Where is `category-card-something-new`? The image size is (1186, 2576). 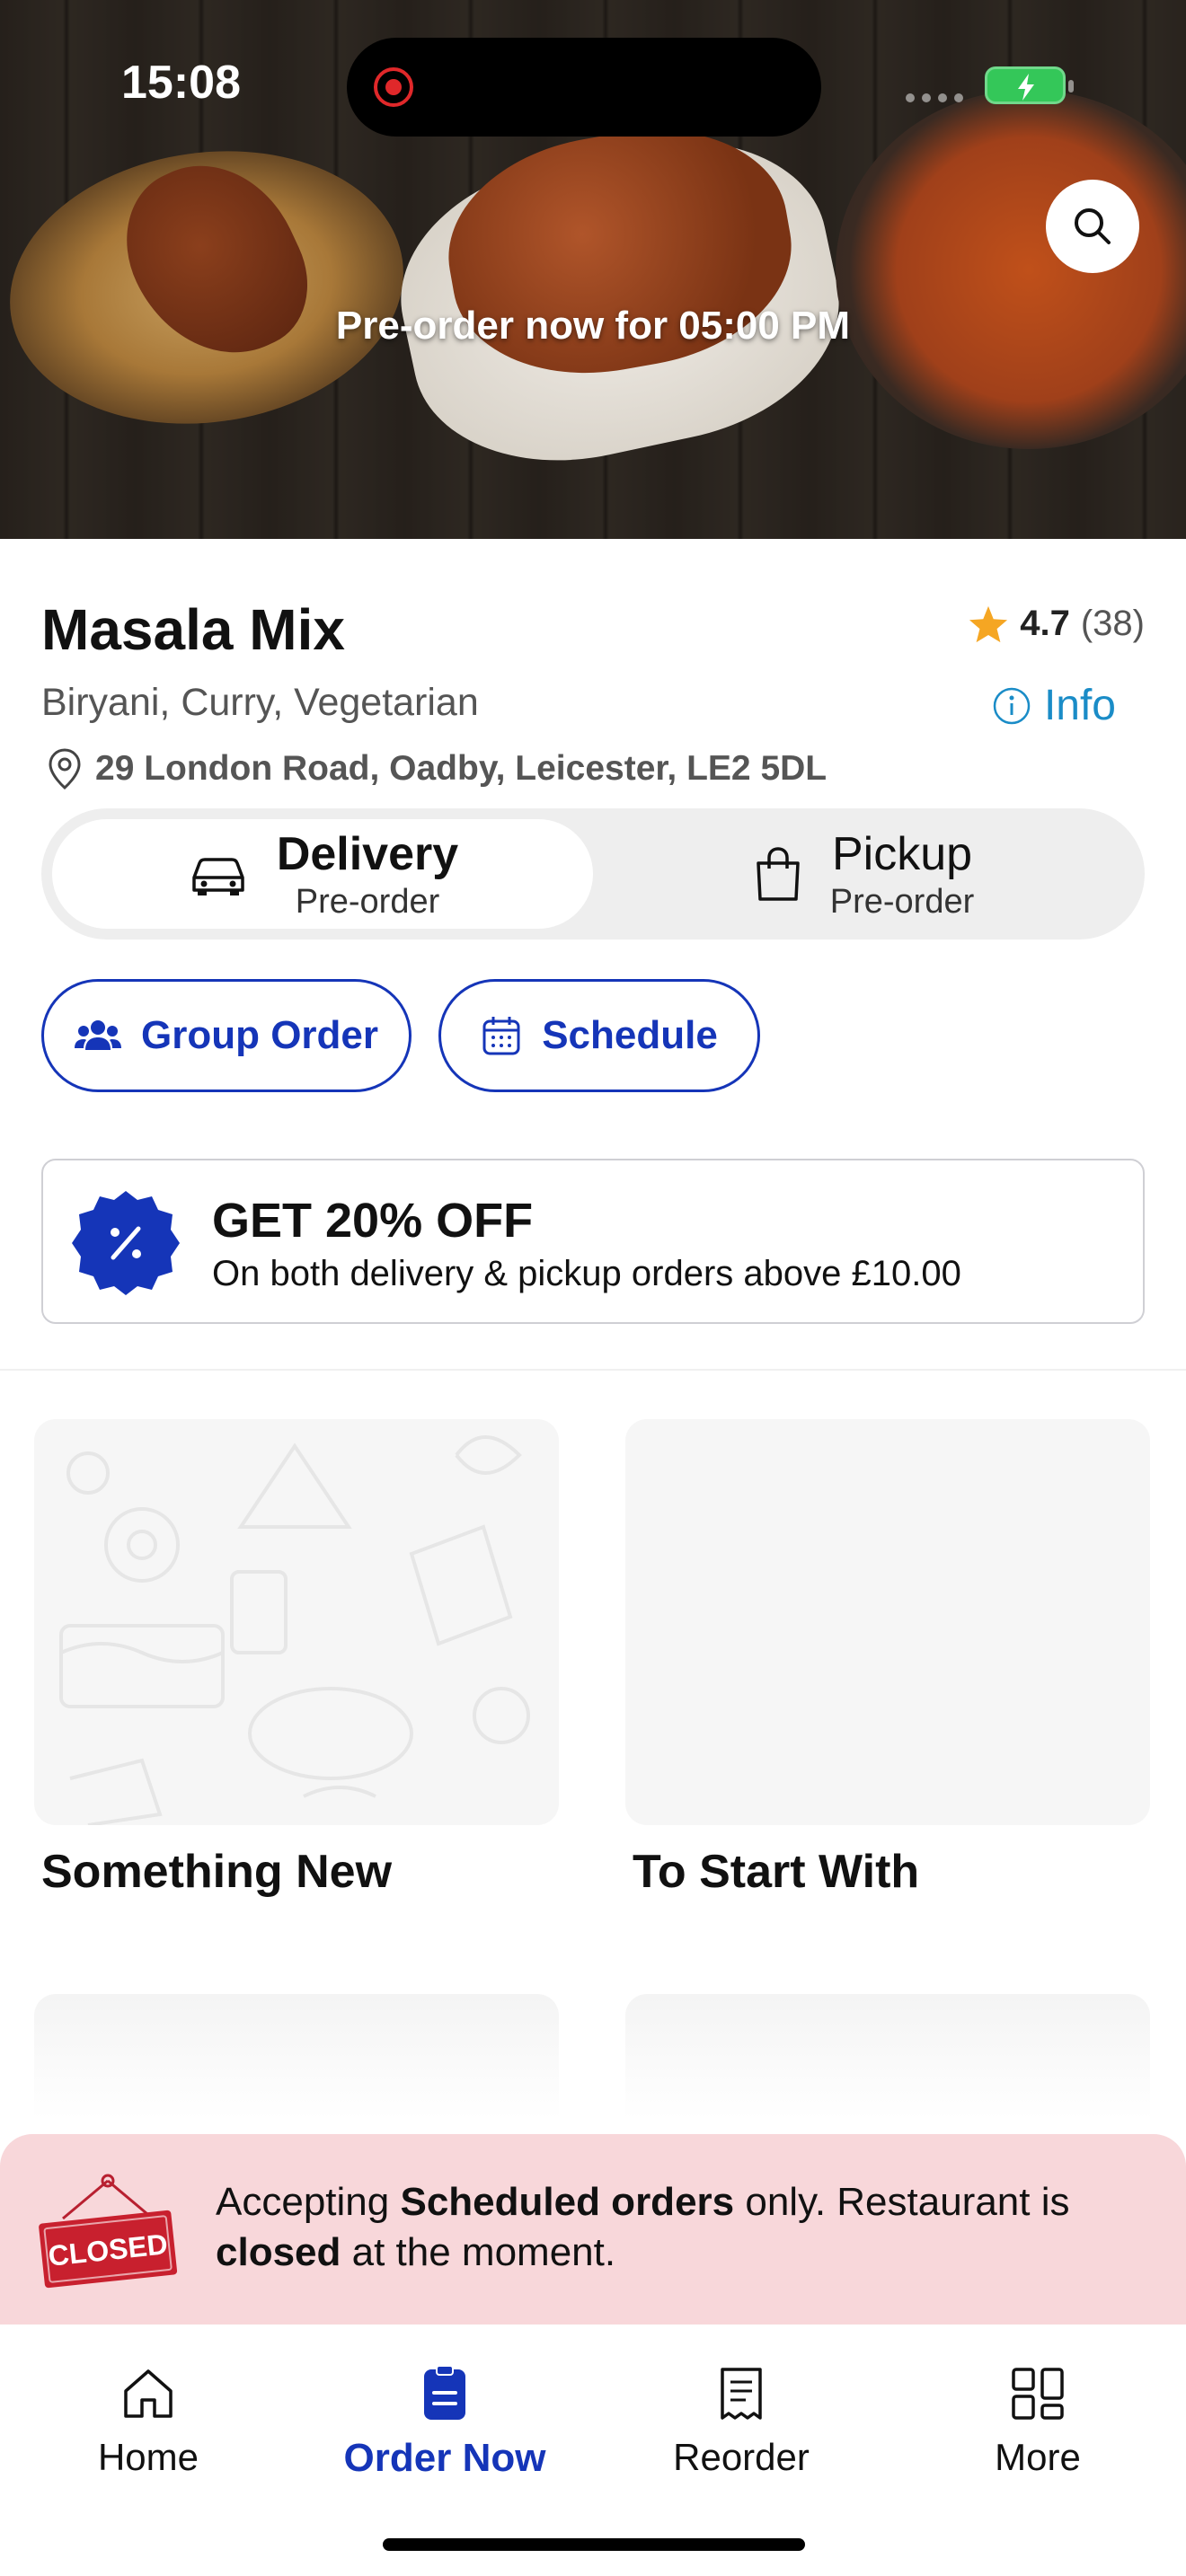 category-card-something-new is located at coordinates (296, 1622).